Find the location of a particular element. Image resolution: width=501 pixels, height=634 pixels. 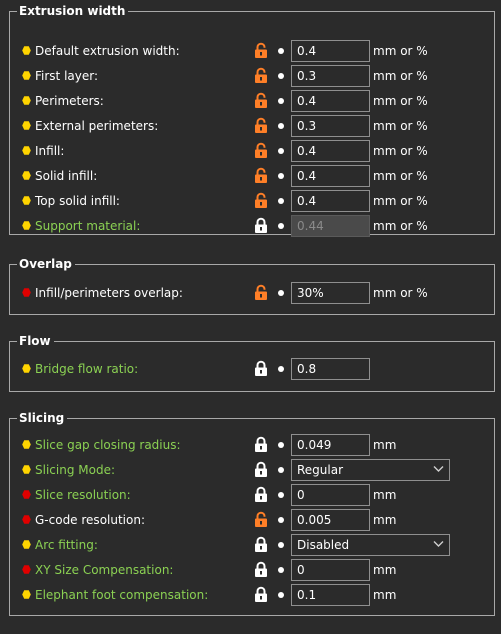

setting-row-bridge-flow-ratio: Bridge flow ratio: 0.8 is located at coordinates (252, 369).